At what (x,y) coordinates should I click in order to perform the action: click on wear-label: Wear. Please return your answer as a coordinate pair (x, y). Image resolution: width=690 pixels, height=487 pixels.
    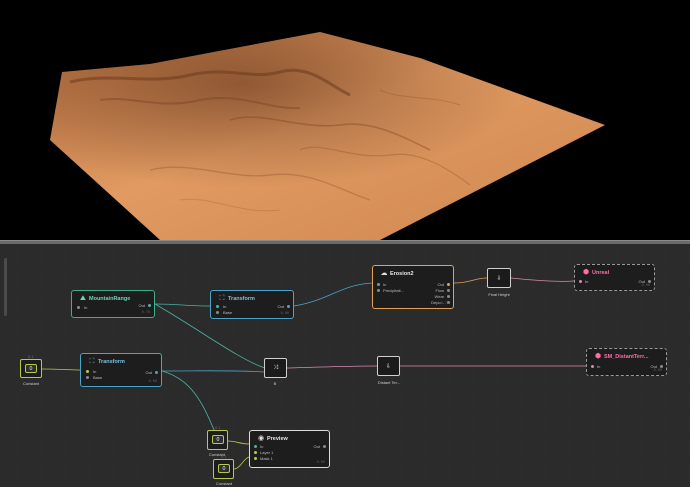
    Looking at the image, I should click on (439, 296).